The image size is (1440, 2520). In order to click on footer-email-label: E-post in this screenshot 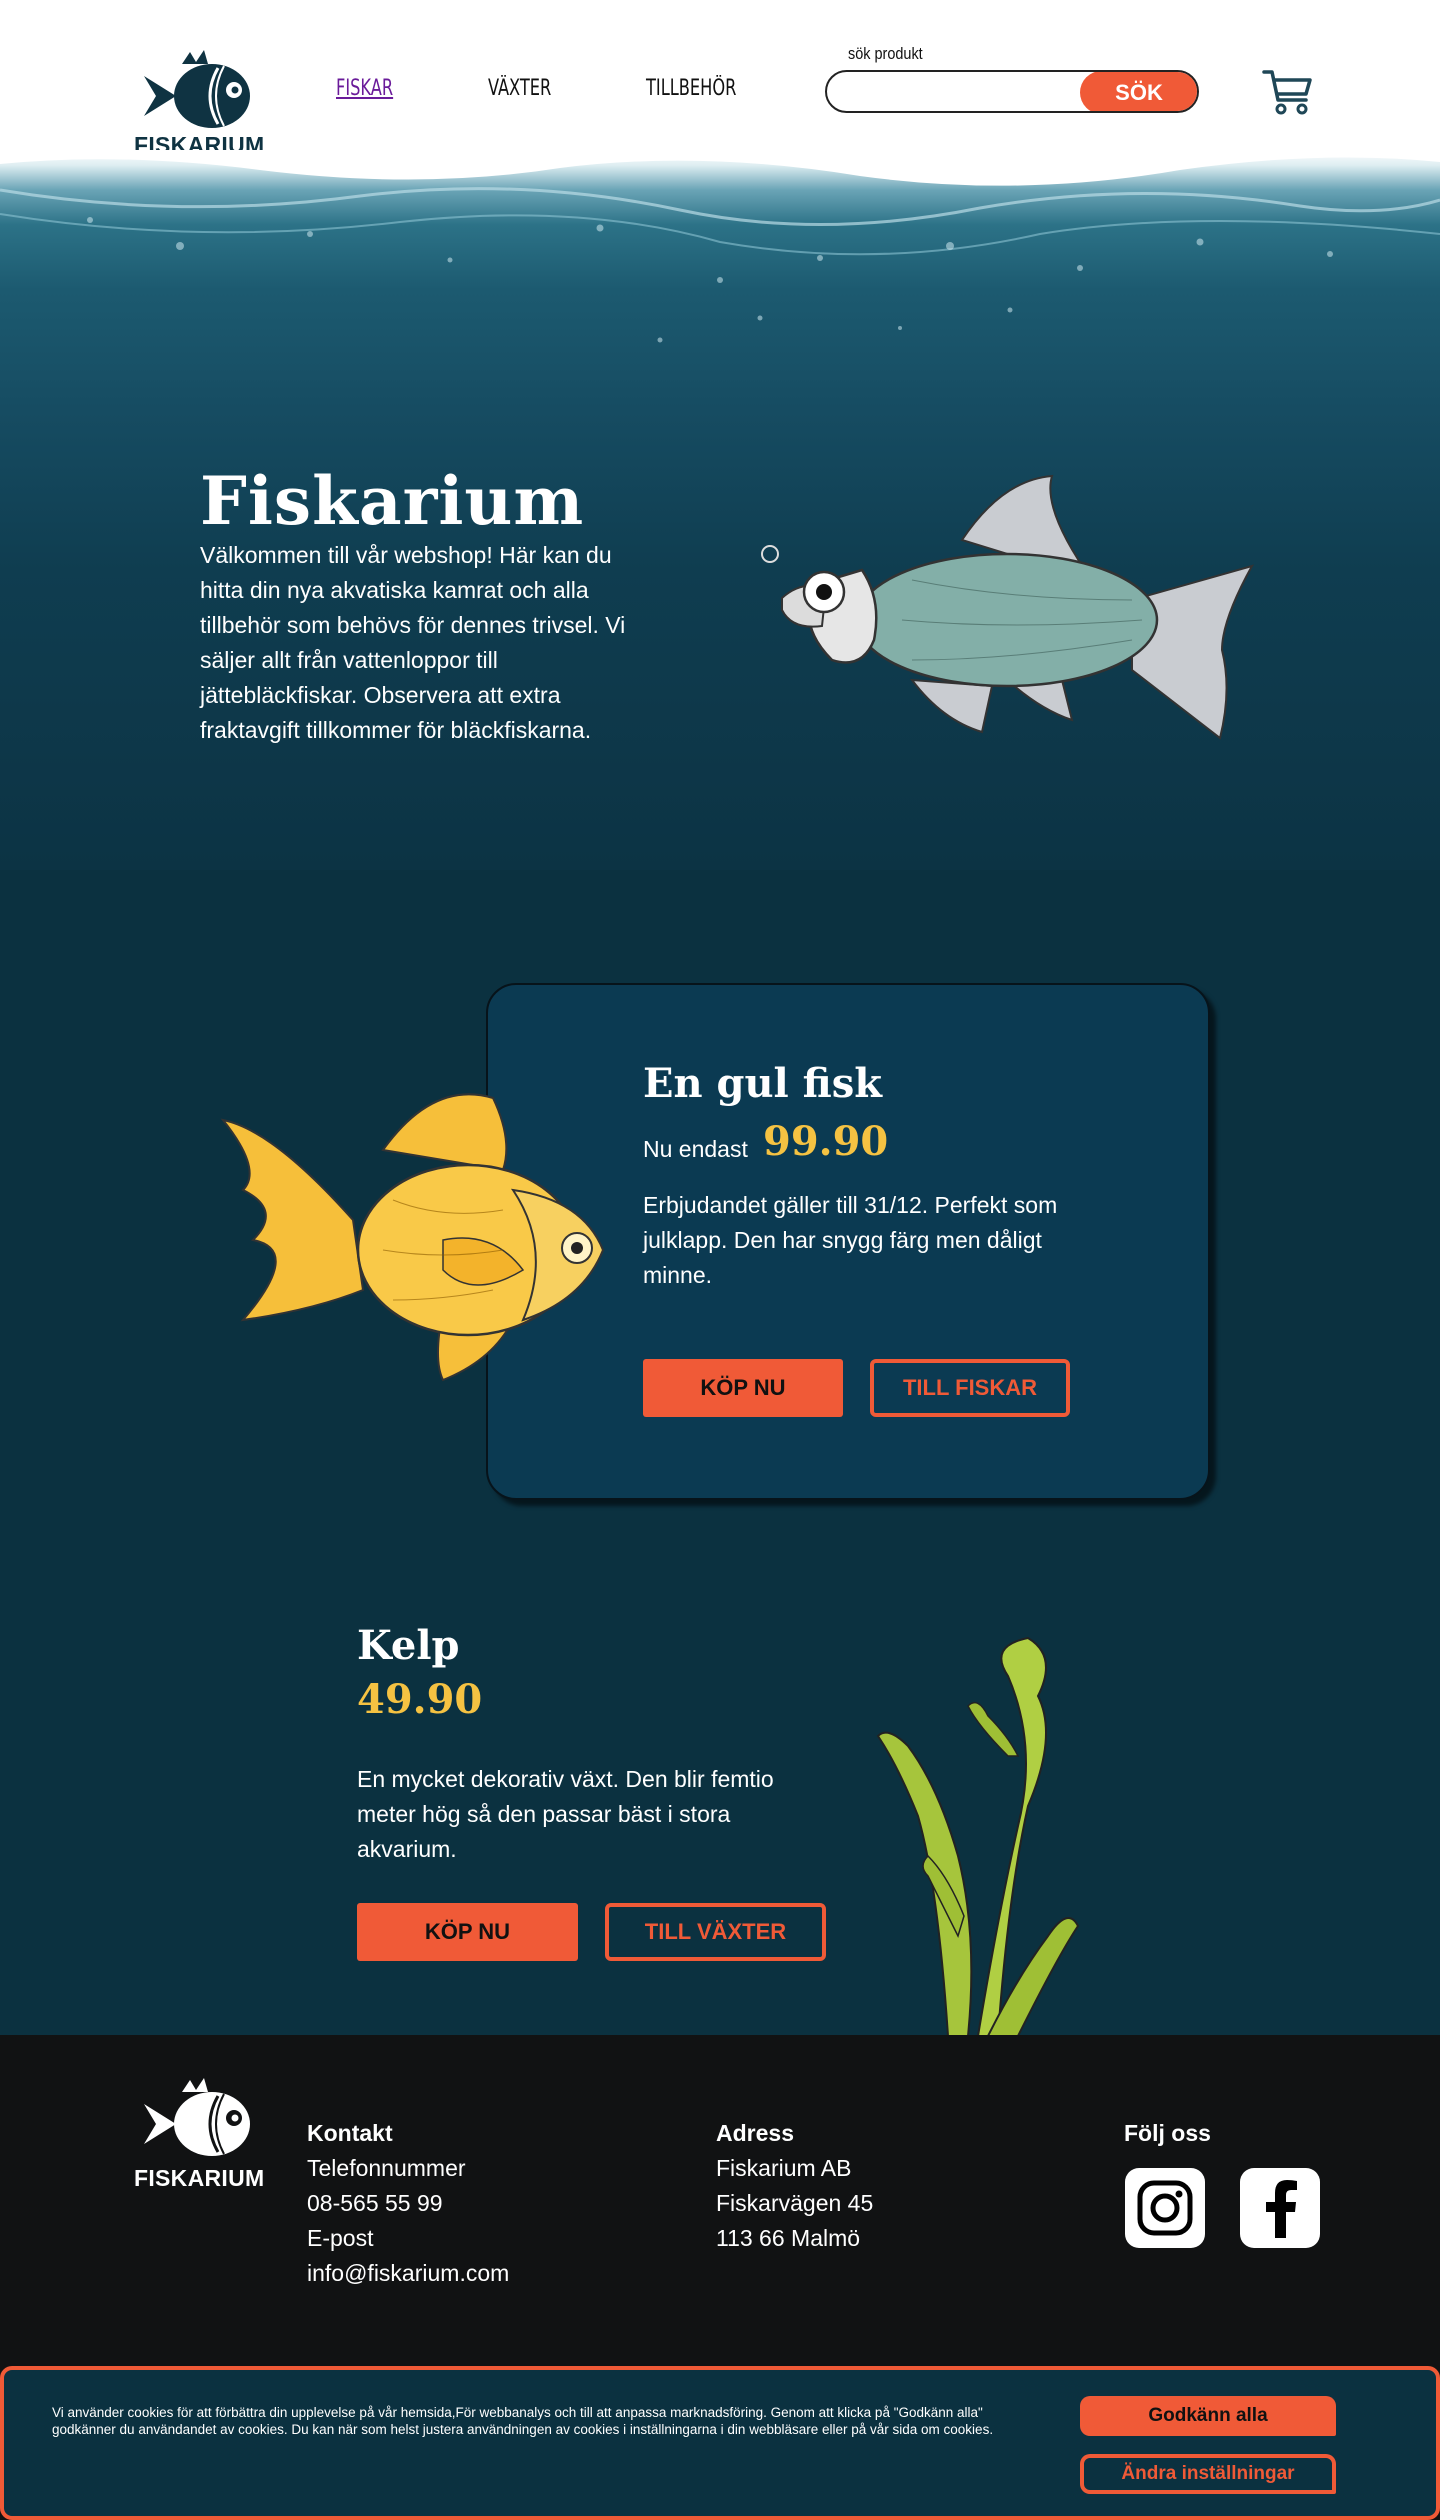, I will do `click(340, 2238)`.